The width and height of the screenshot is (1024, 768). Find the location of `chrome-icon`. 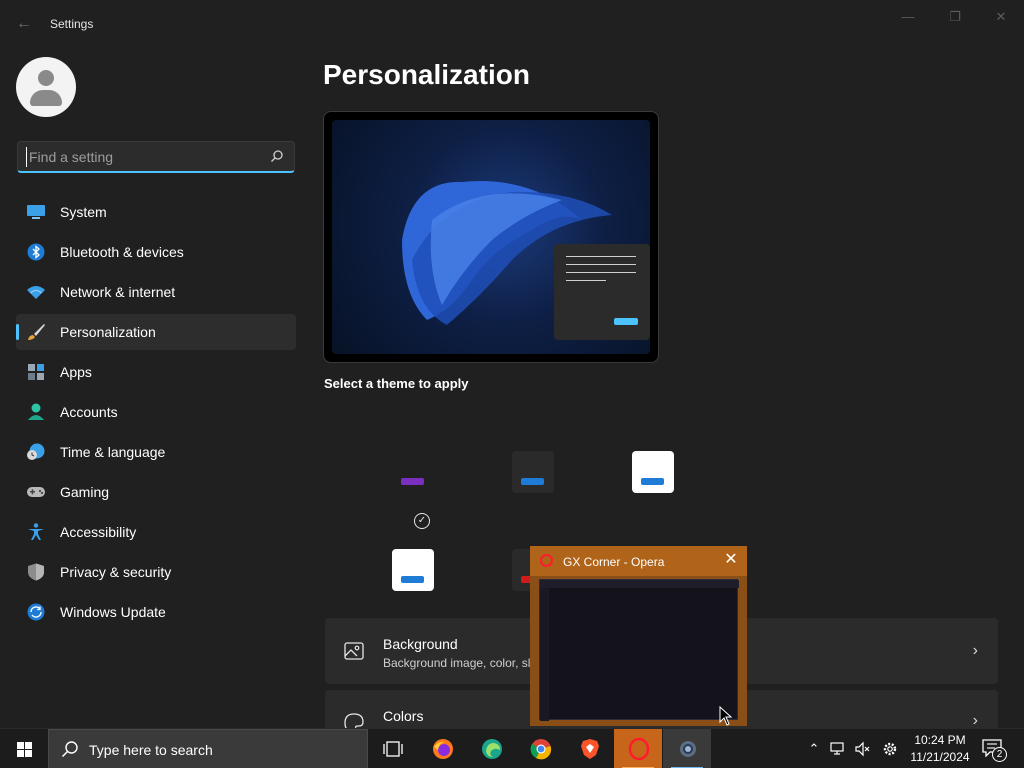

chrome-icon is located at coordinates (541, 749).